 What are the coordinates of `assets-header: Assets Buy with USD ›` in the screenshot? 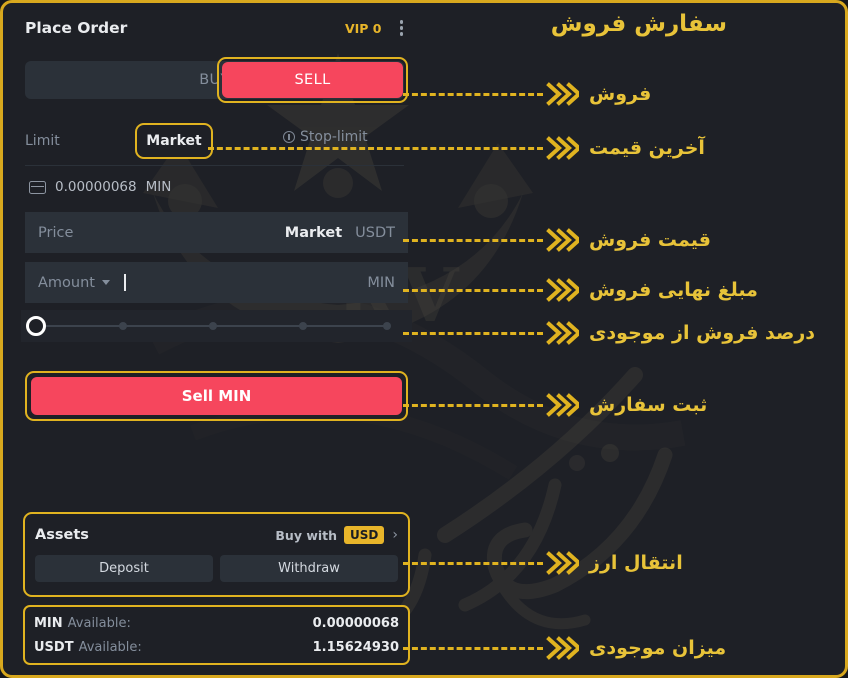 It's located at (216, 535).